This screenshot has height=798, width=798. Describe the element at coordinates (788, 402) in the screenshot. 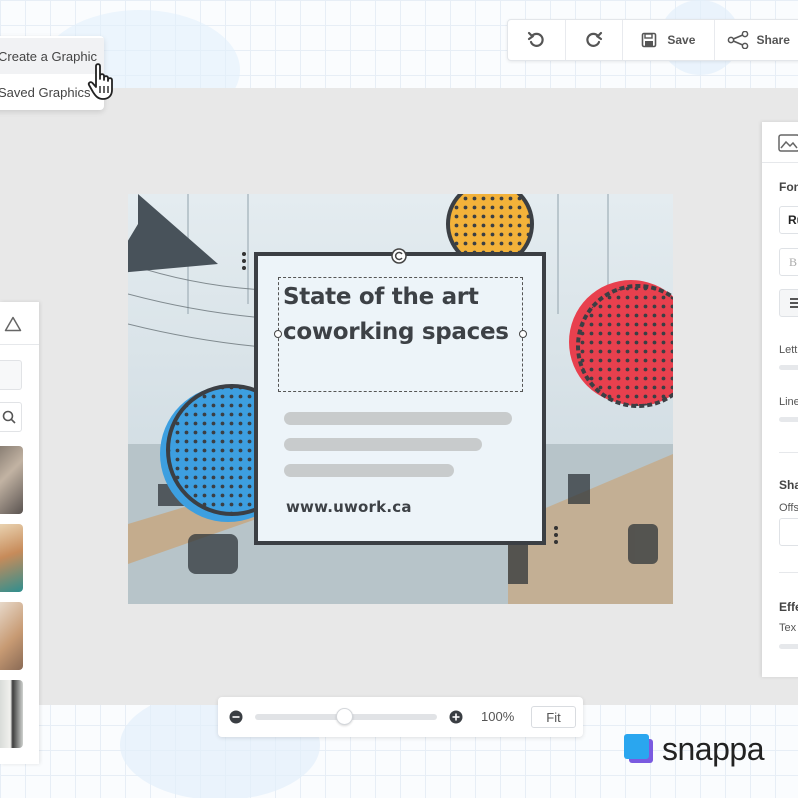

I see `line-height-label: Line` at that location.